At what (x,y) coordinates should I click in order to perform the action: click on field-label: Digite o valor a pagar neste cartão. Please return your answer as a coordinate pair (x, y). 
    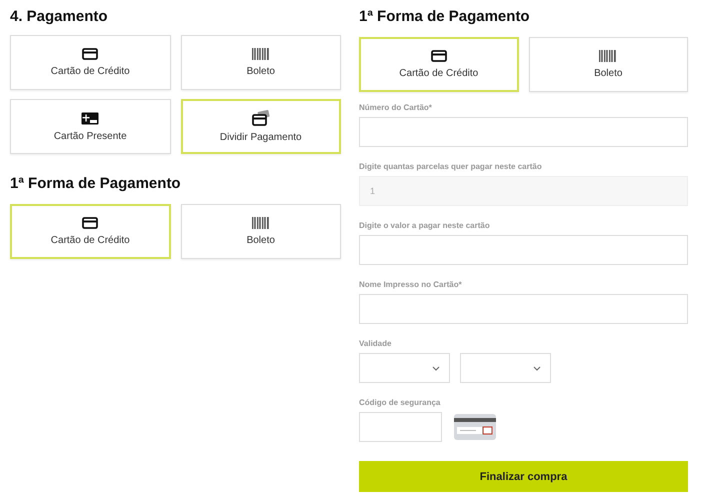
    Looking at the image, I should click on (425, 226).